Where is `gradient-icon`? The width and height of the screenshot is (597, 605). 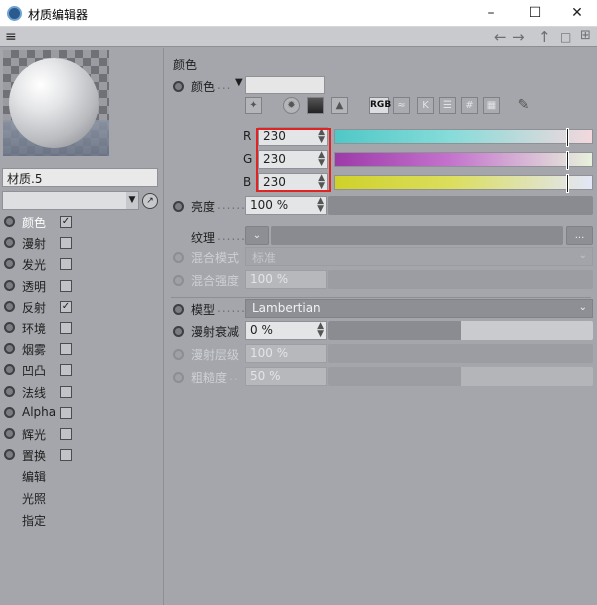 gradient-icon is located at coordinates (315, 105).